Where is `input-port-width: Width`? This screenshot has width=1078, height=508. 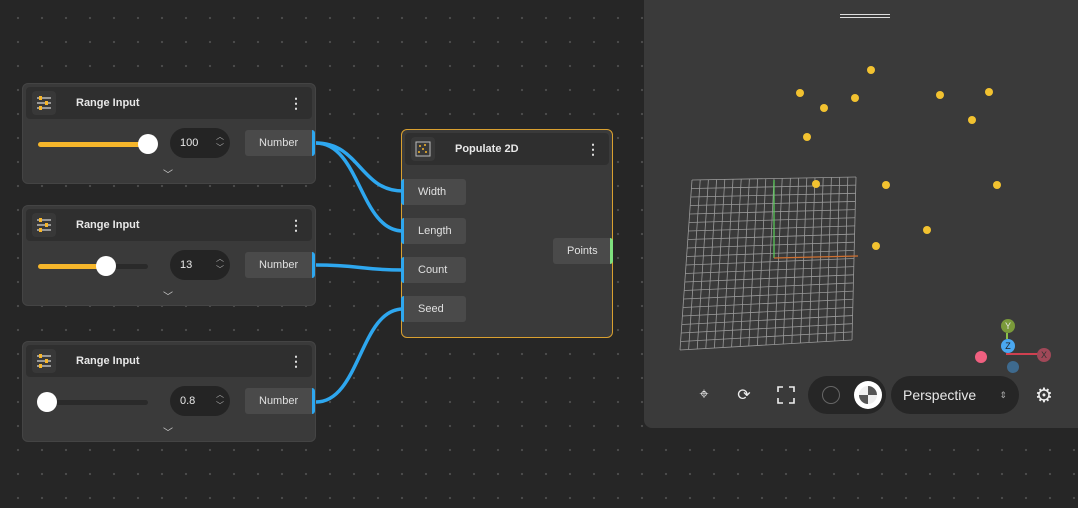 input-port-width: Width is located at coordinates (433, 192).